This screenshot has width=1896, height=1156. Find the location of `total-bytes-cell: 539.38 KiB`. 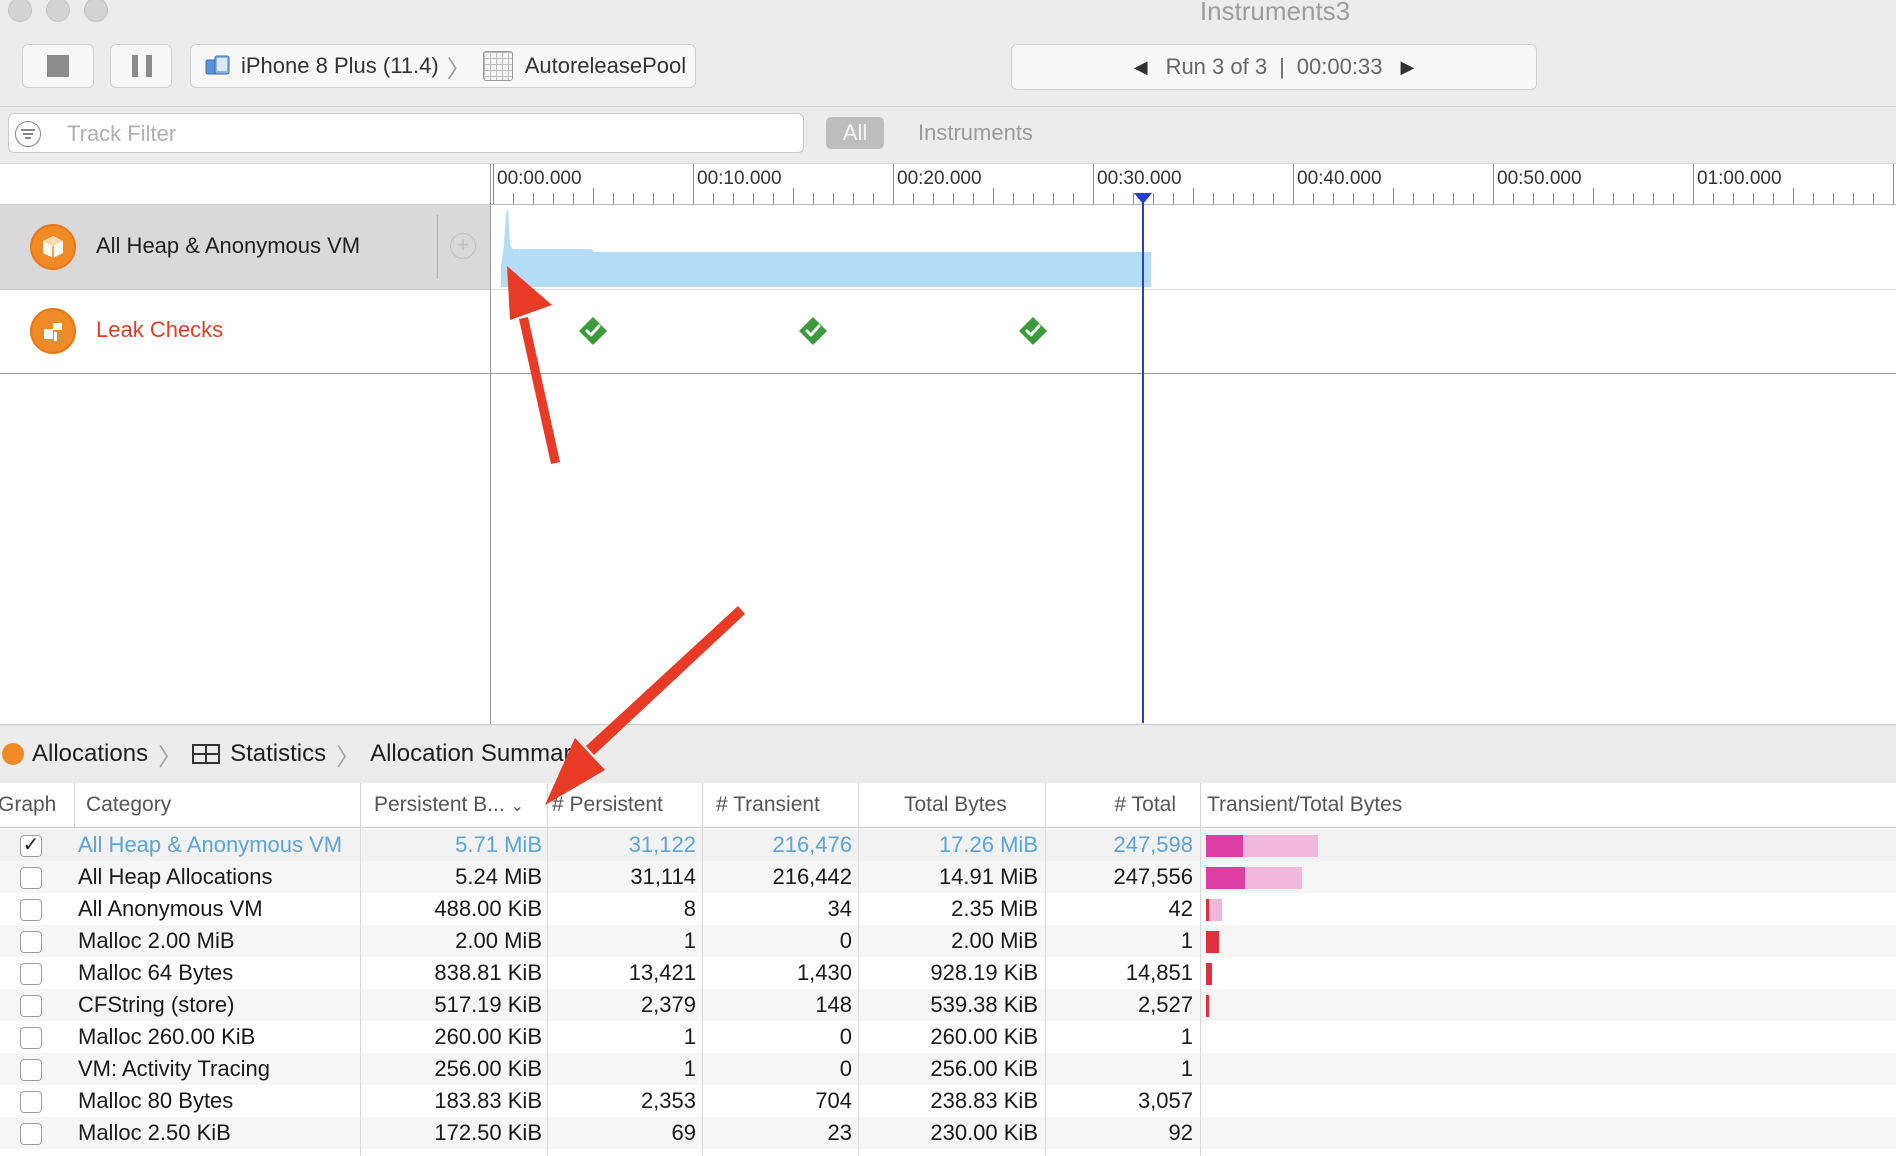

total-bytes-cell: 539.38 KiB is located at coordinates (984, 1004).